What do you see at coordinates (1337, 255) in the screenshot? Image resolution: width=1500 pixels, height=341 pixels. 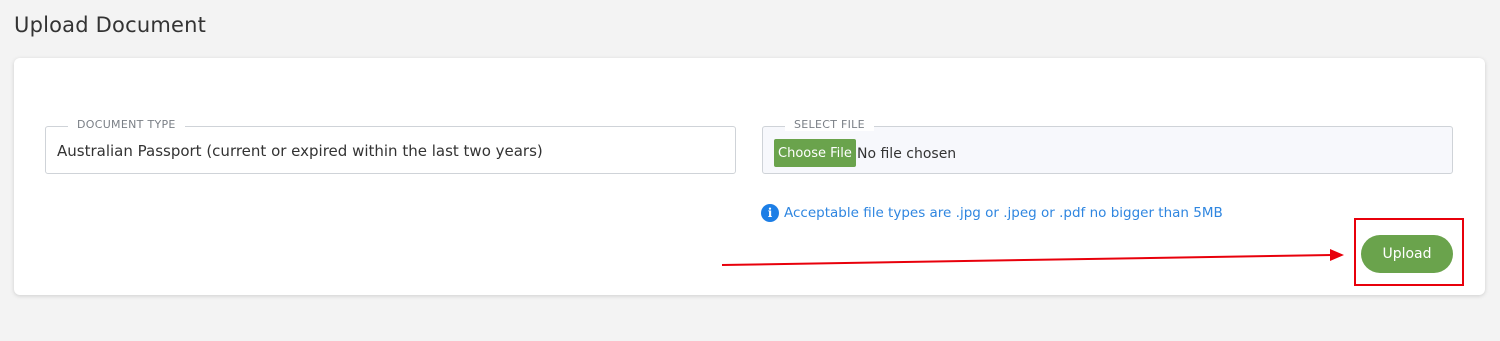 I see `annotation-arrow-head` at bounding box center [1337, 255].